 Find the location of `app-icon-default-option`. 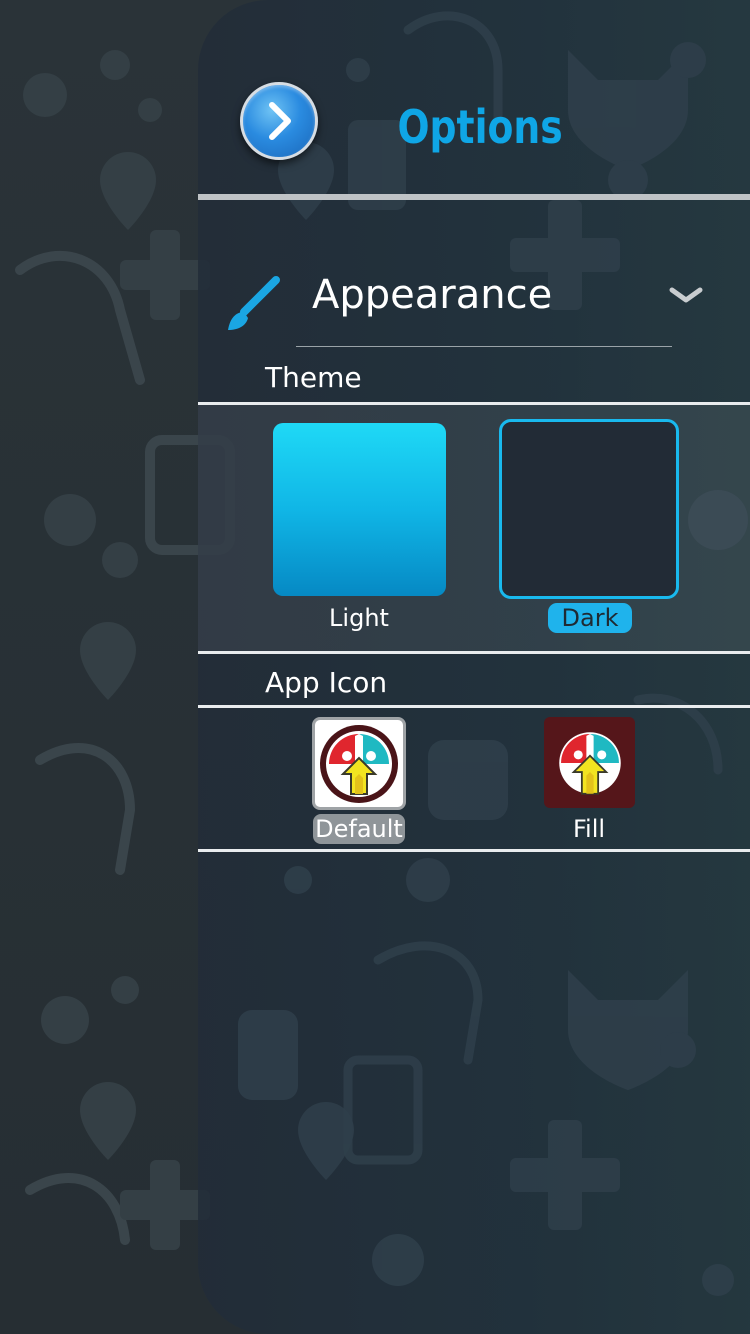

app-icon-default-option is located at coordinates (359, 763).